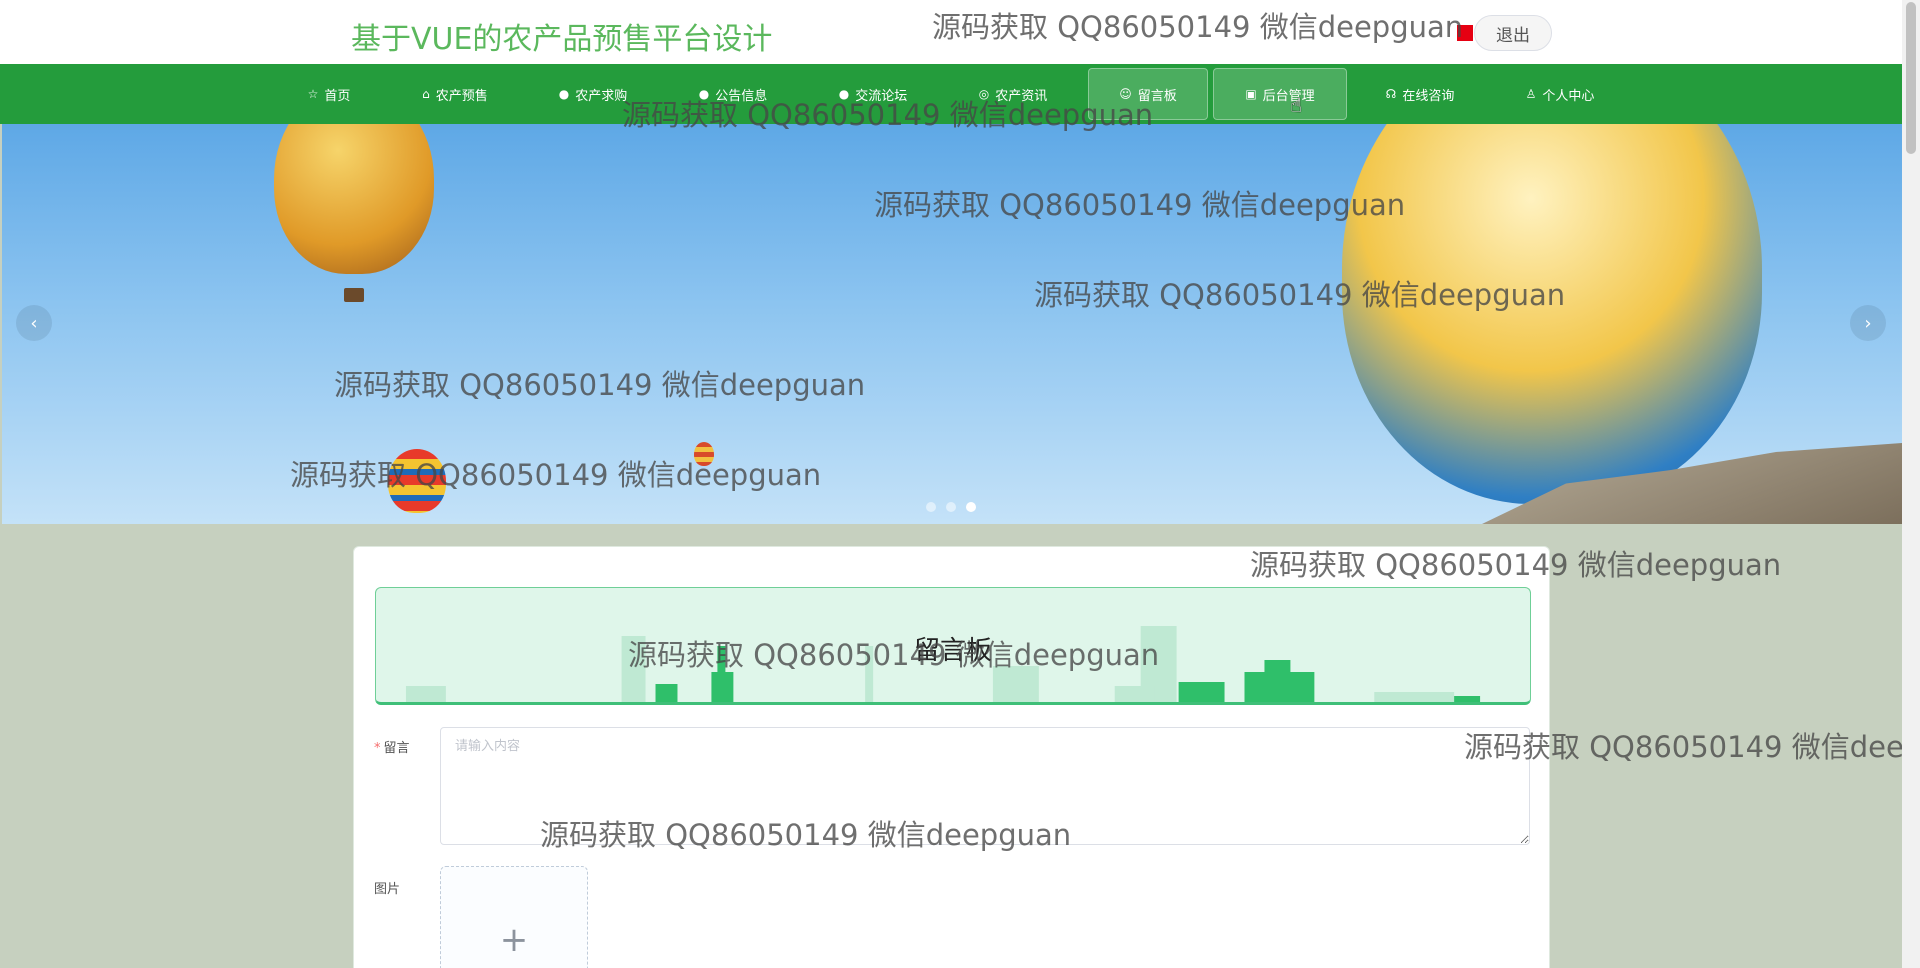  What do you see at coordinates (426, 94) in the screenshot?
I see `shop-icon: ⌂` at bounding box center [426, 94].